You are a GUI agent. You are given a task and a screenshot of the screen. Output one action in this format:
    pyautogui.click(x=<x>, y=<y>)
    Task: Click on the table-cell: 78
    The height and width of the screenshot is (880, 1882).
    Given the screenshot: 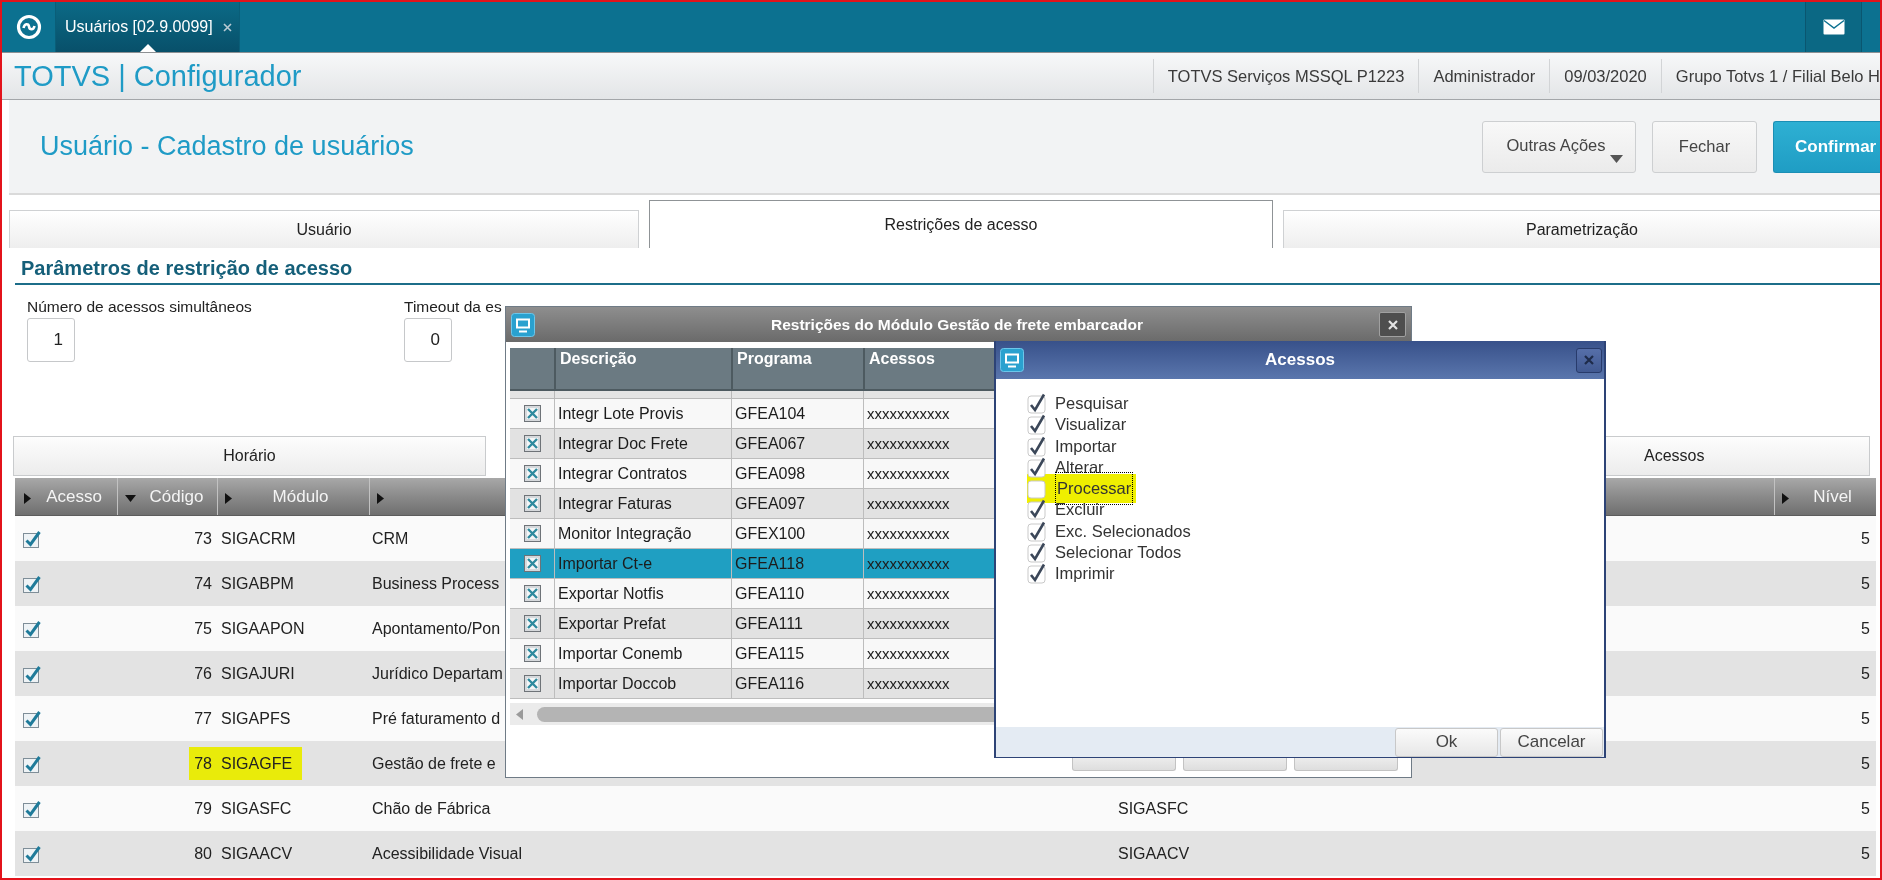 What is the action you would take?
    pyautogui.click(x=203, y=763)
    